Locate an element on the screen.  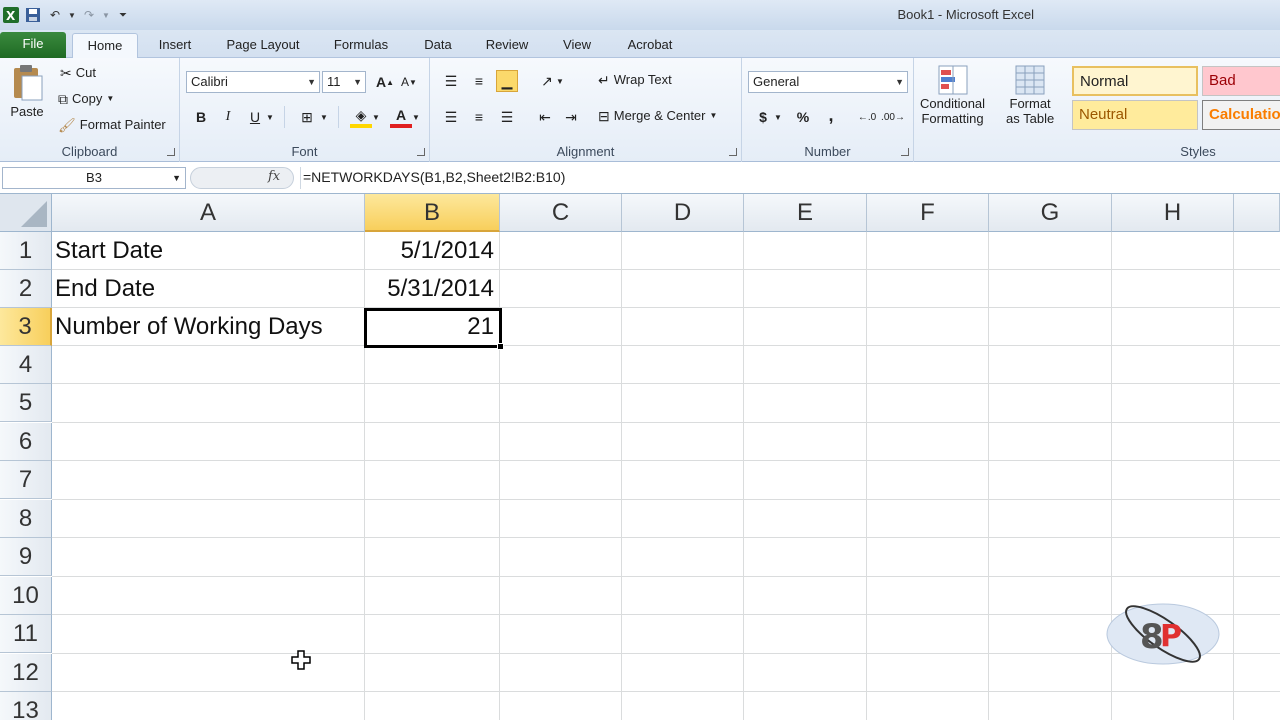
font-color-dropdown-icon: ▼ is located at coordinates (416, 117).